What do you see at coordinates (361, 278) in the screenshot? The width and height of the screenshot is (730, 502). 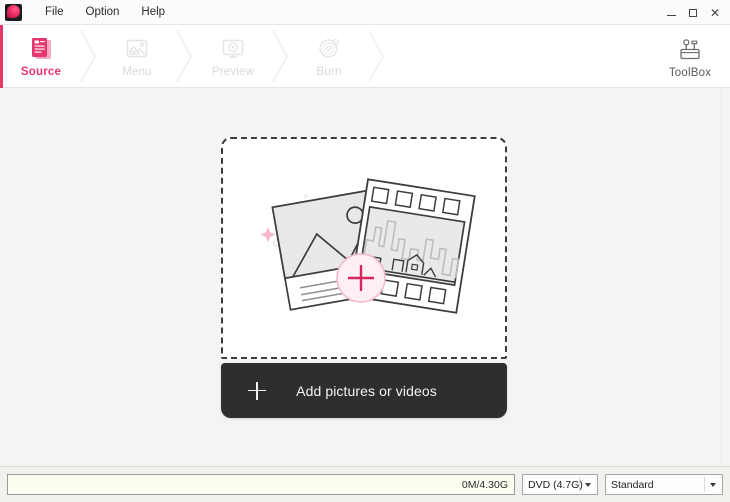 I see `plus-circle-icon` at bounding box center [361, 278].